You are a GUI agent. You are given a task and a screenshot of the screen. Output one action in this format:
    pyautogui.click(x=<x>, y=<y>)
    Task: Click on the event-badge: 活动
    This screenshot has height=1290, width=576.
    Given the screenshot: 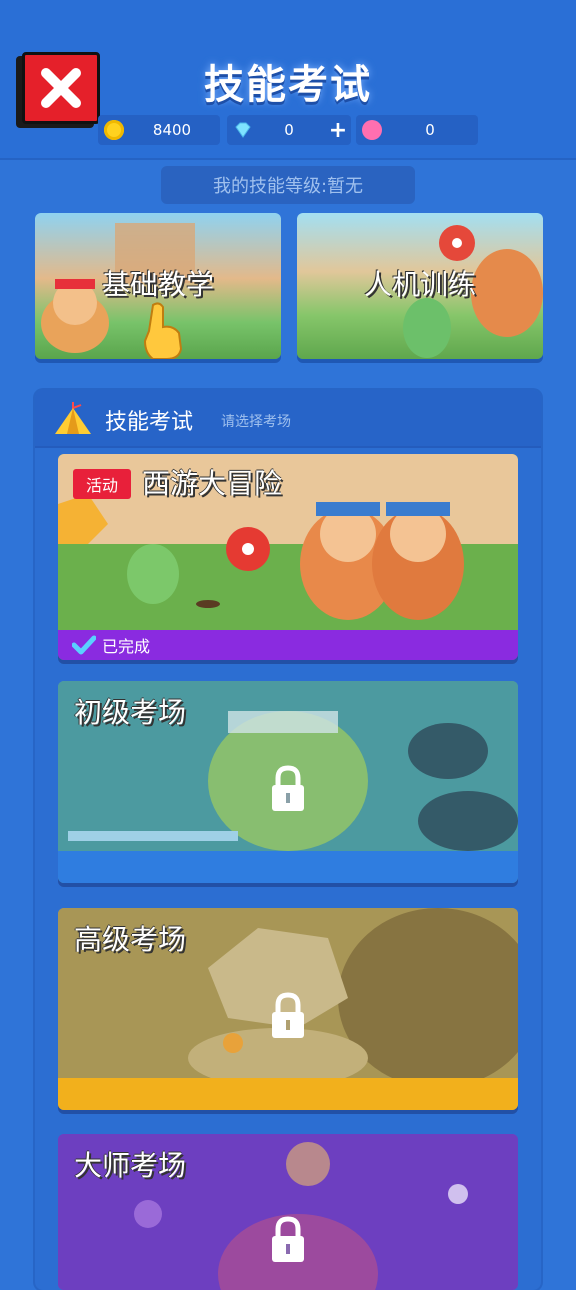 What is the action you would take?
    pyautogui.click(x=102, y=484)
    